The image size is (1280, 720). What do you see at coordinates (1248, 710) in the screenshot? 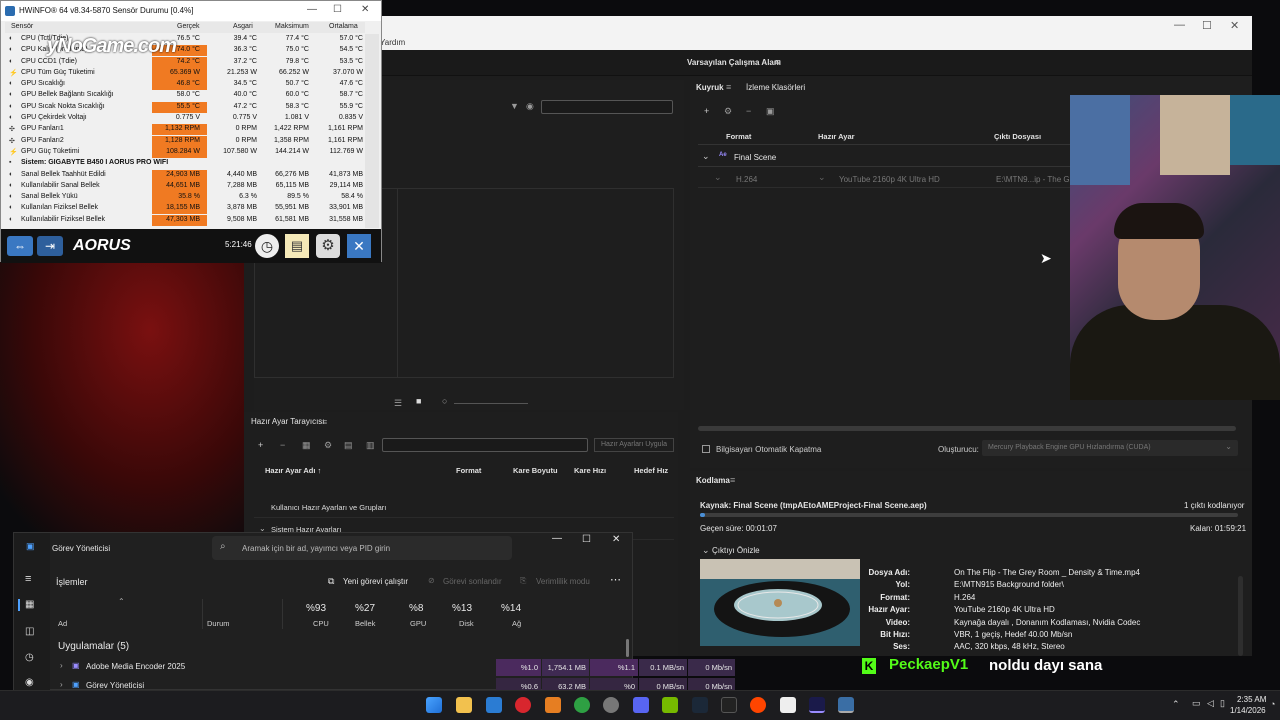
I see `taskbar-date: 1/14/2026` at bounding box center [1248, 710].